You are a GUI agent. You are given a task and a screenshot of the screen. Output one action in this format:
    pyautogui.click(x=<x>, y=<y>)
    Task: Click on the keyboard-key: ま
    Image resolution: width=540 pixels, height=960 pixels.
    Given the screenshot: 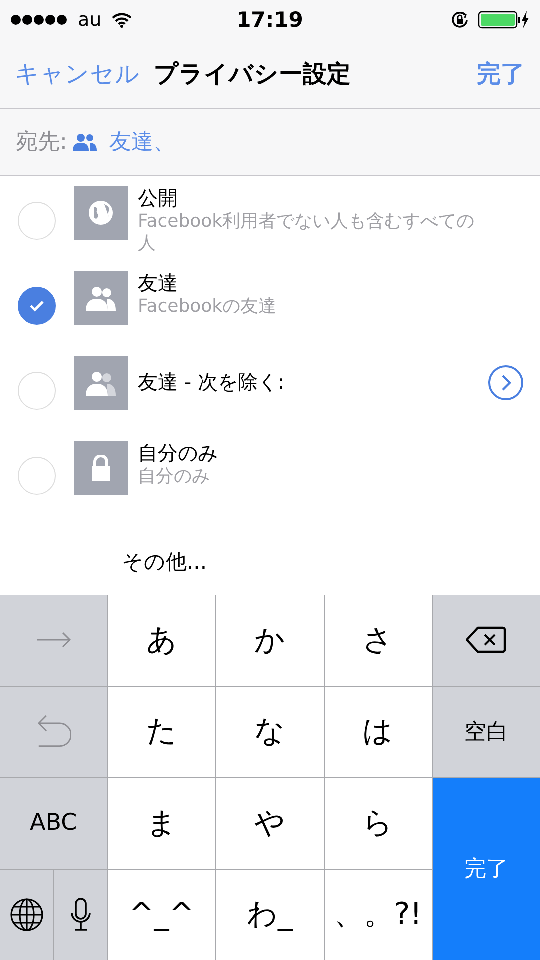 What is the action you would take?
    pyautogui.click(x=162, y=823)
    